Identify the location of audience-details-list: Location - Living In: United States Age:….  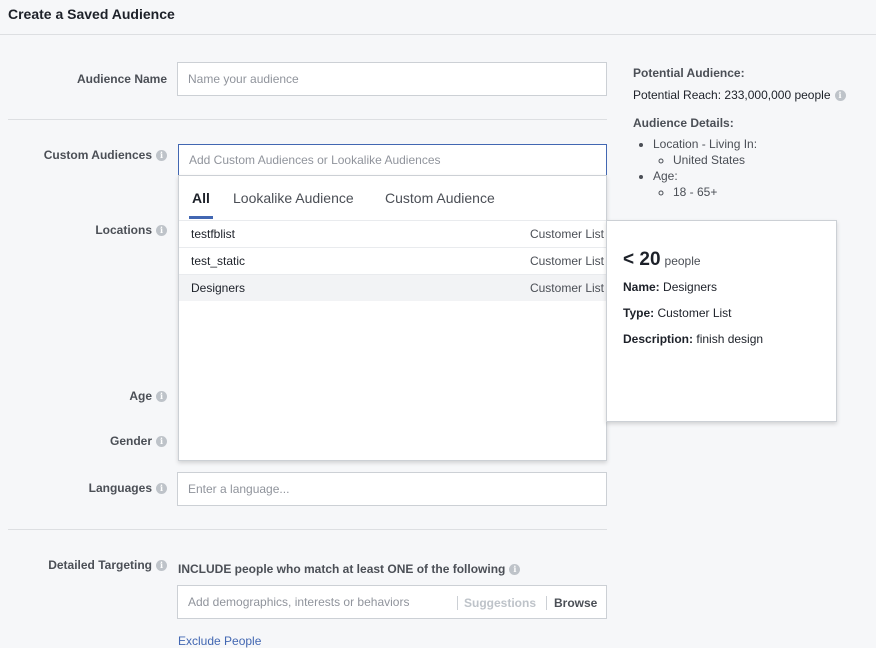
(695, 168).